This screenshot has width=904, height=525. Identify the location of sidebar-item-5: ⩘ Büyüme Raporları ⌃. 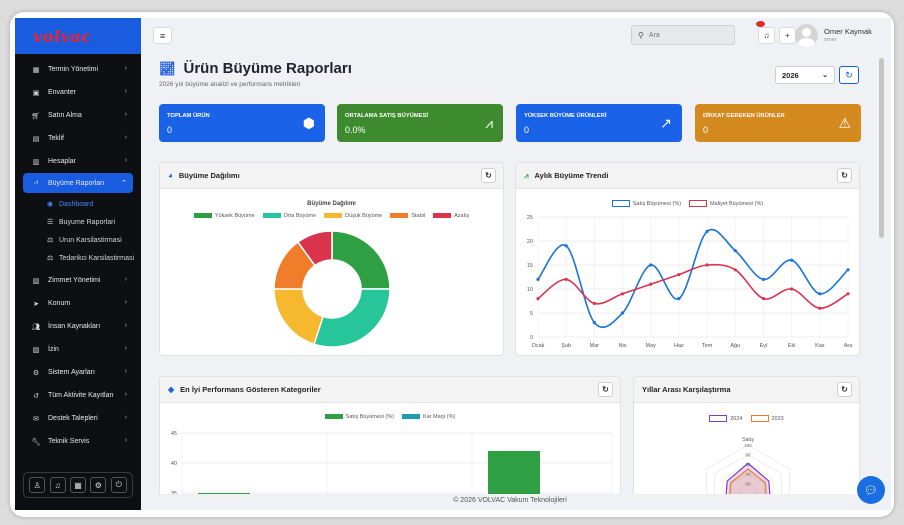
(78, 183).